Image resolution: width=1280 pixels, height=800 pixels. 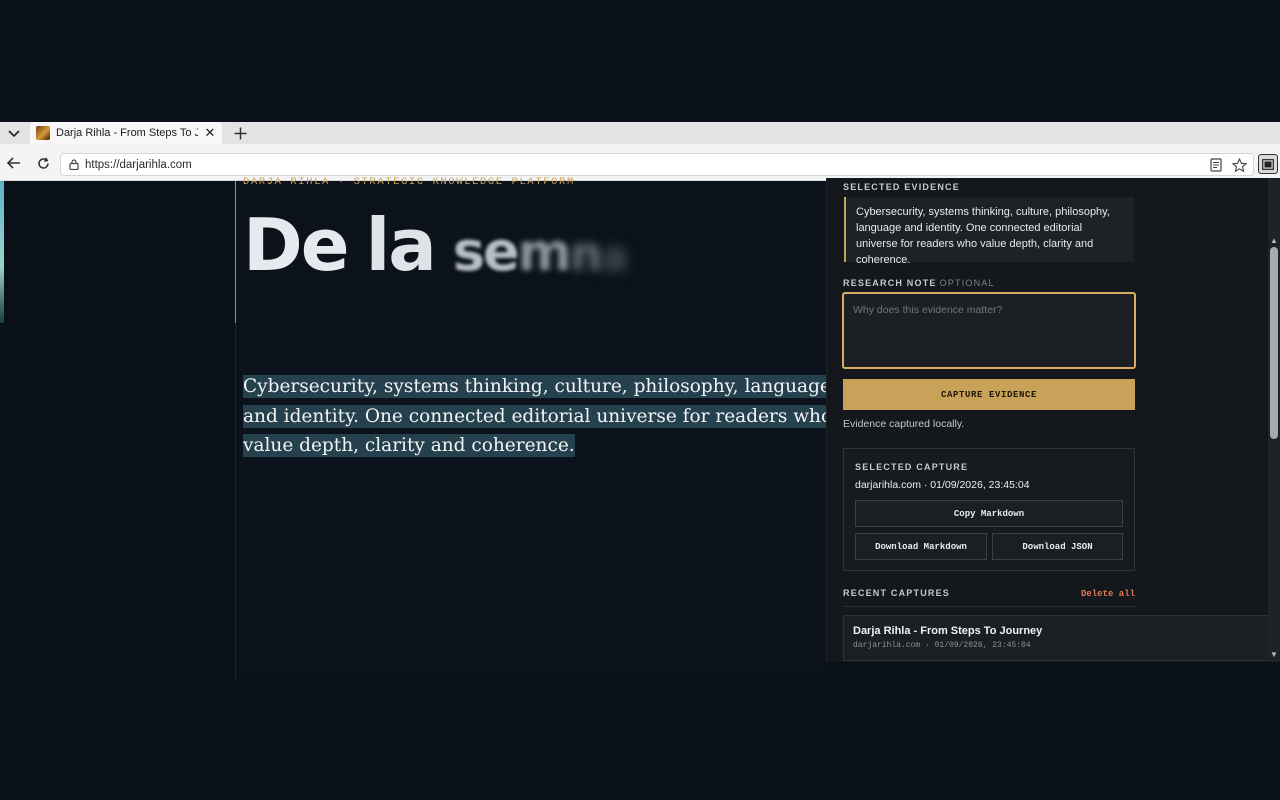 What do you see at coordinates (138, 164) in the screenshot?
I see `url-text: https://darjarihla.com` at bounding box center [138, 164].